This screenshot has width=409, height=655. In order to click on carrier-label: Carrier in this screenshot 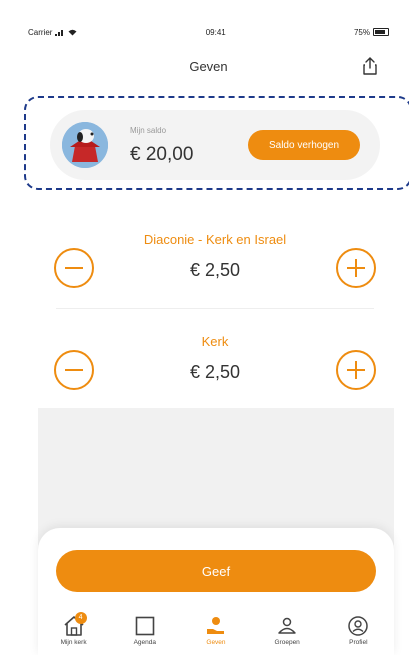, I will do `click(40, 32)`.